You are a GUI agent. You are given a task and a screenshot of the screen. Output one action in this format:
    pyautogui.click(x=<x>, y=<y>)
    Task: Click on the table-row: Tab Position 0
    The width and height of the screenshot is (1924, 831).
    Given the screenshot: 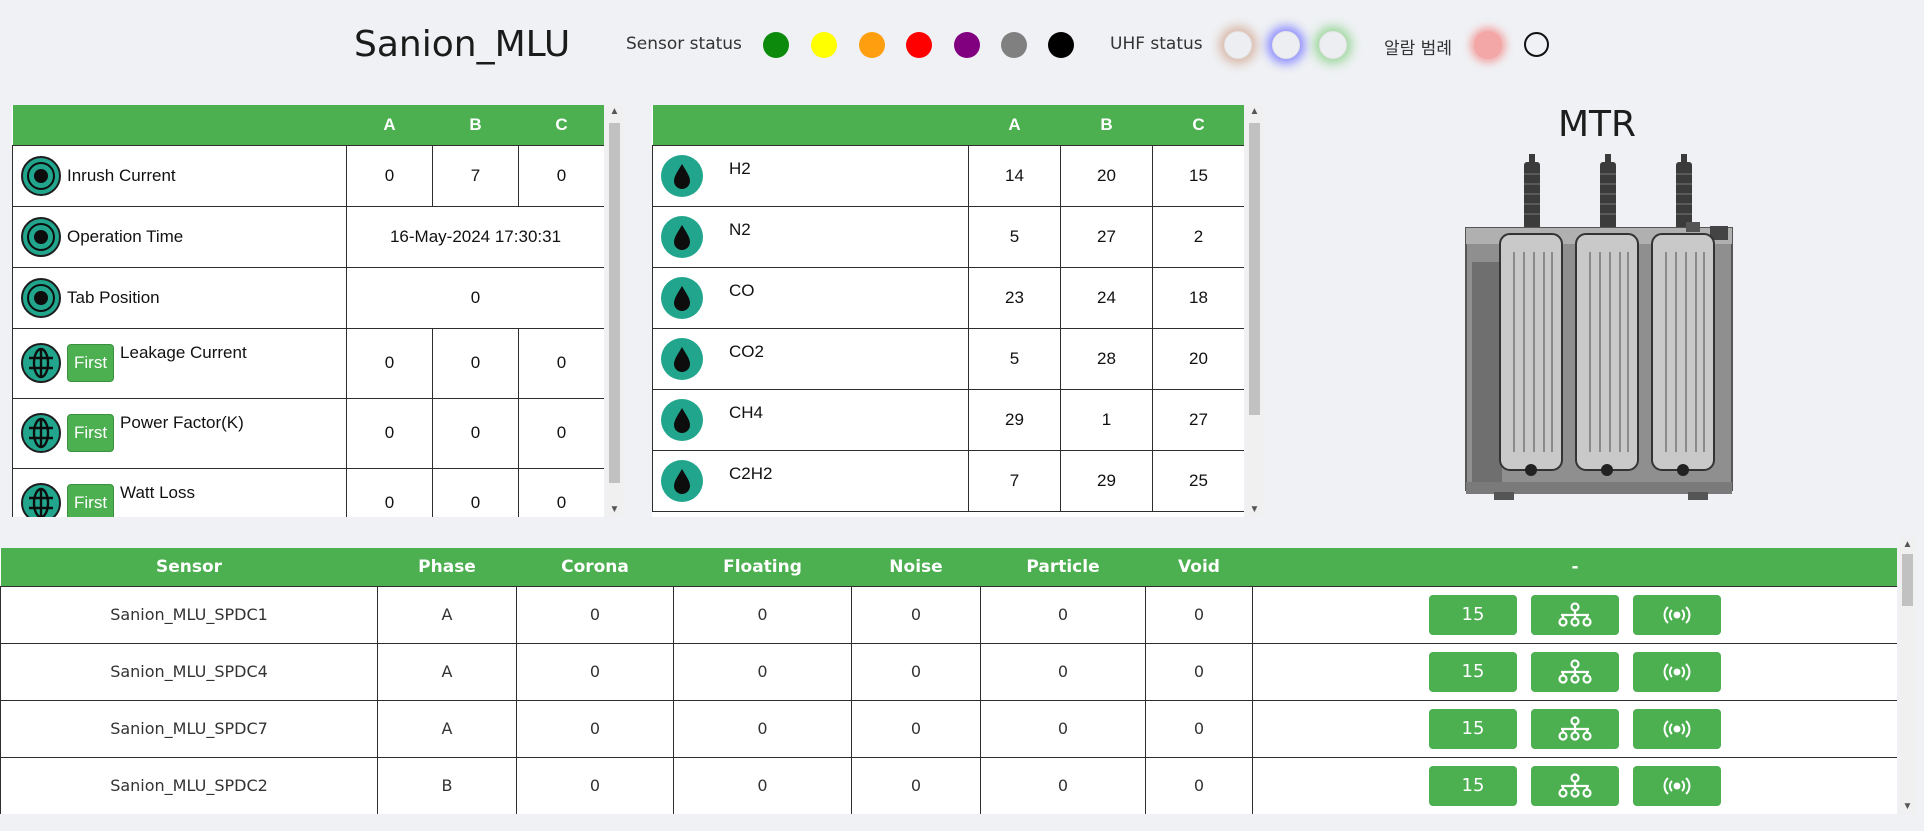 What is the action you would take?
    pyautogui.click(x=308, y=297)
    